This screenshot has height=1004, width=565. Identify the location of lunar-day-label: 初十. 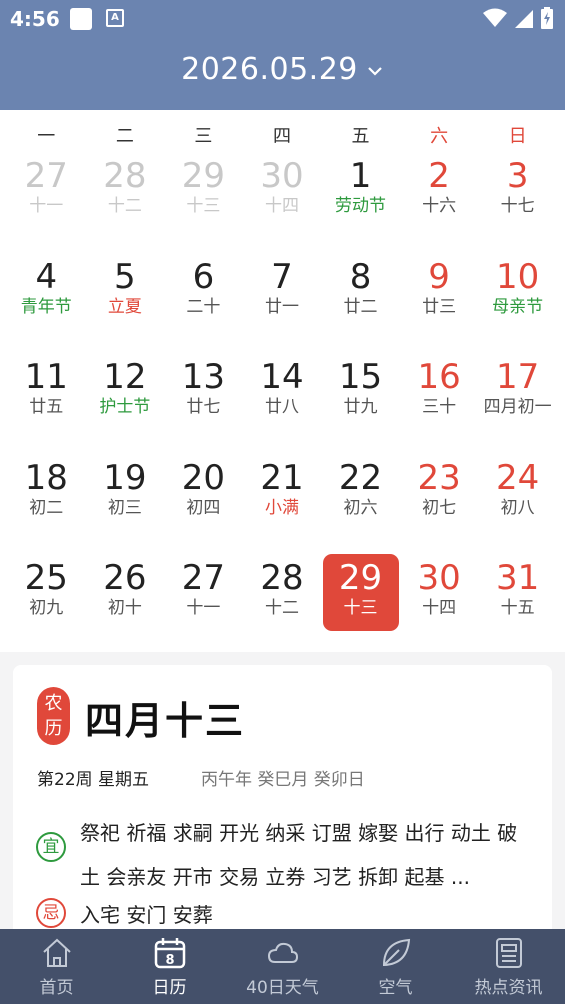
(124, 608).